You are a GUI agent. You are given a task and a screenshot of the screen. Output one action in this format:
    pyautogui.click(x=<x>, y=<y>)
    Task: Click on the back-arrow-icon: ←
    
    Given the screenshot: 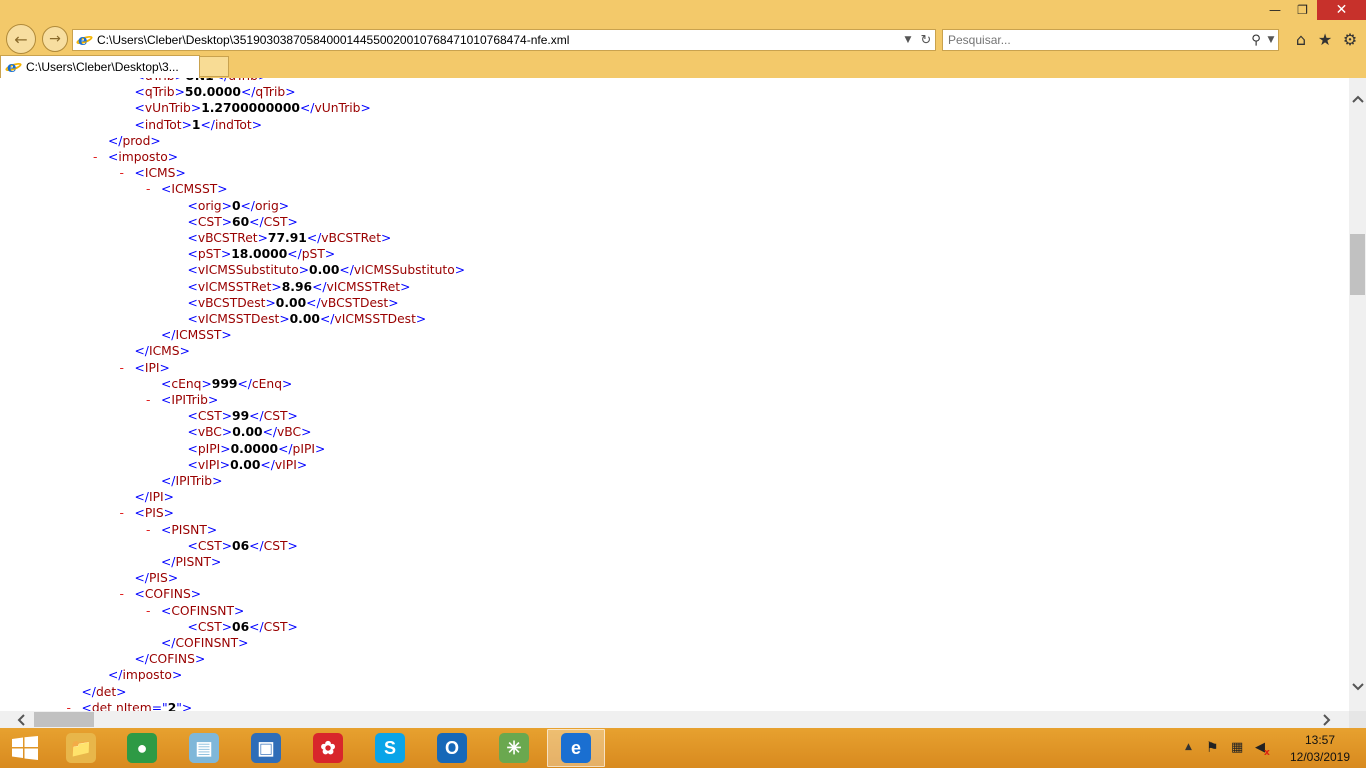 What is the action you would take?
    pyautogui.click(x=21, y=39)
    